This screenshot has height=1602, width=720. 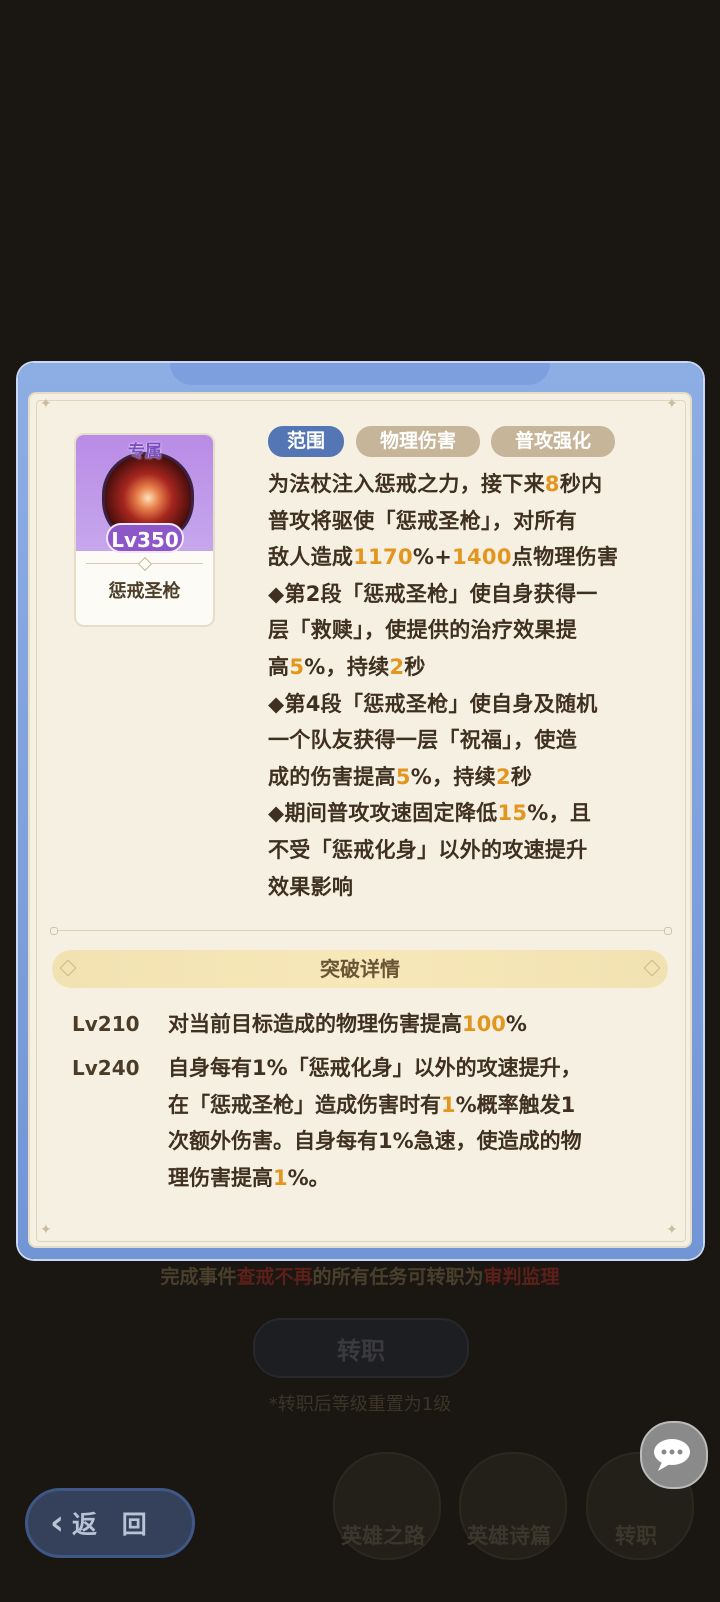 What do you see at coordinates (465, 667) in the screenshot?
I see `text-line: 高5%，持续2秒` at bounding box center [465, 667].